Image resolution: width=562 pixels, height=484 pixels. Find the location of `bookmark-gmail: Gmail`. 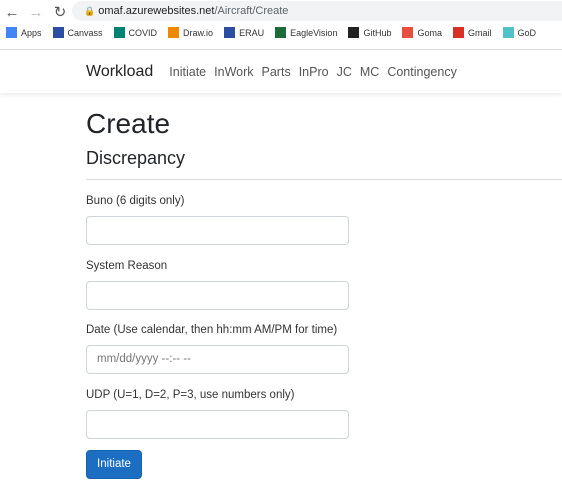

bookmark-gmail: Gmail is located at coordinates (472, 32).